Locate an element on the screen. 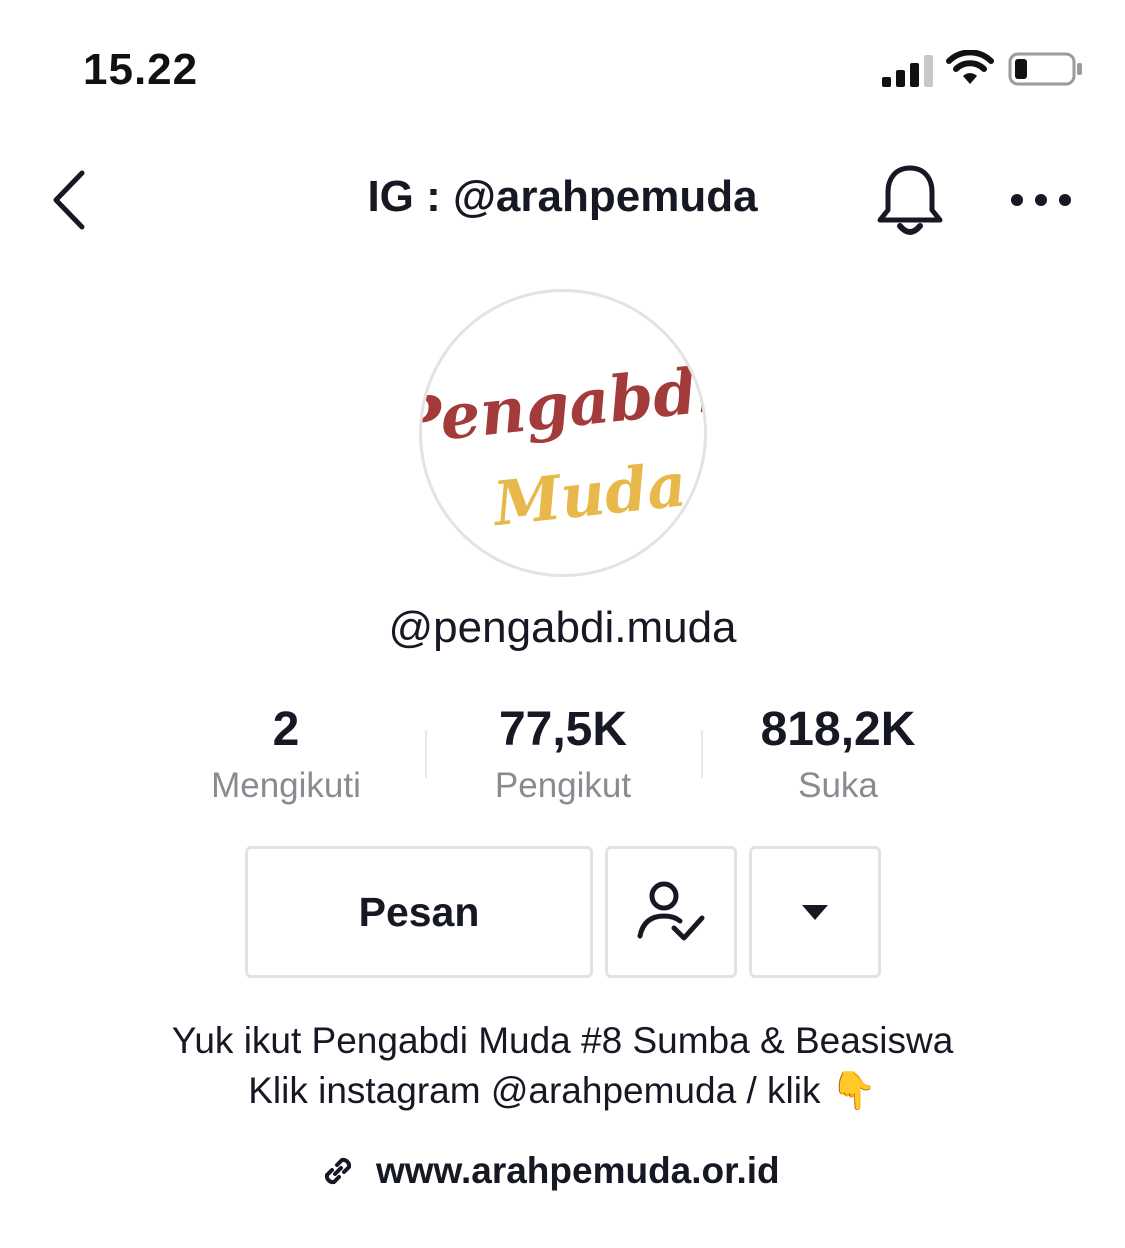  user-check-icon is located at coordinates (671, 911).